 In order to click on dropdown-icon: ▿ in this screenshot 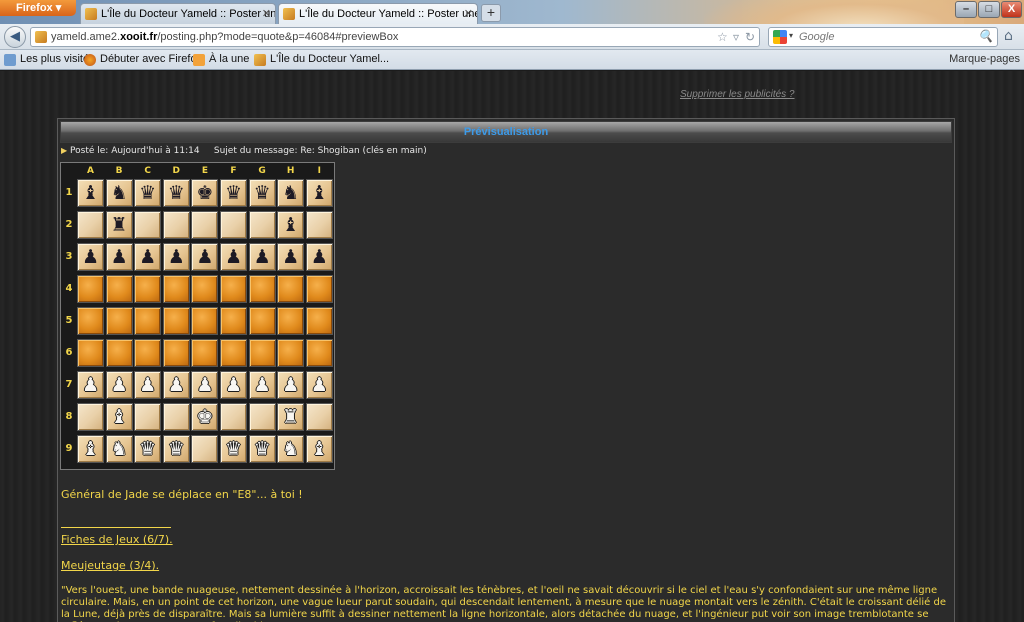, I will do `click(736, 37)`.